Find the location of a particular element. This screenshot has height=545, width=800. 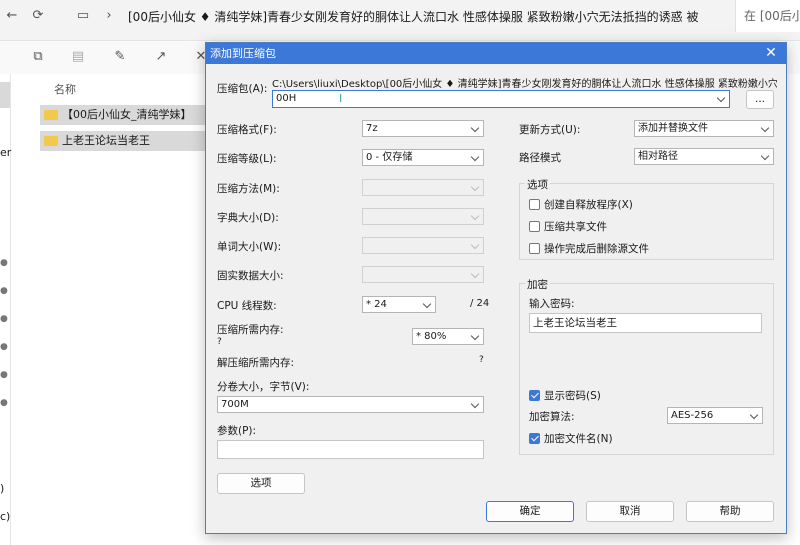

shared-checkbox is located at coordinates (534, 226).